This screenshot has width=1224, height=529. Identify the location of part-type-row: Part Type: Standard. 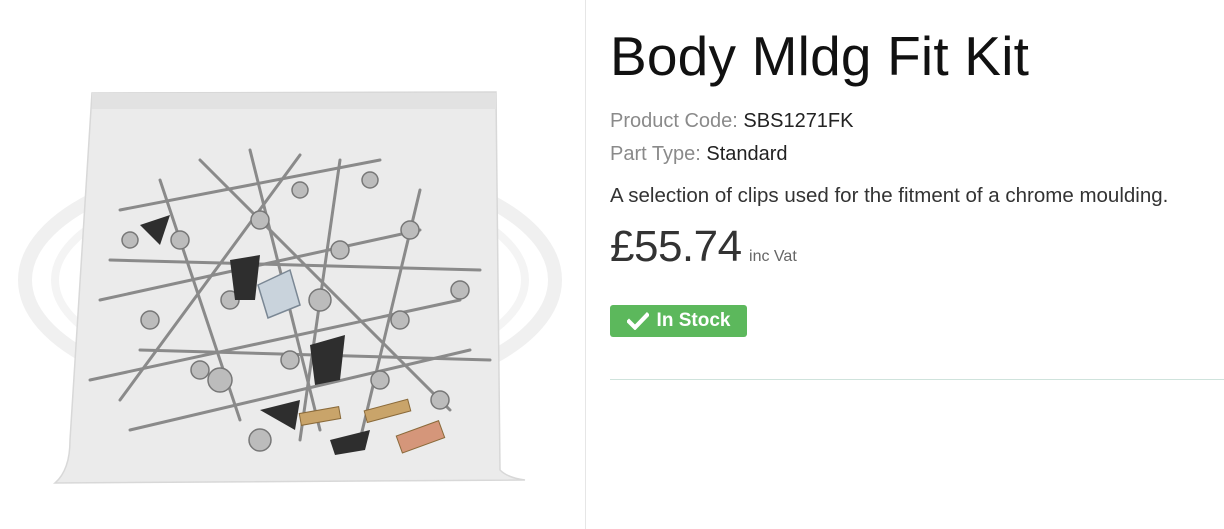
(699, 154).